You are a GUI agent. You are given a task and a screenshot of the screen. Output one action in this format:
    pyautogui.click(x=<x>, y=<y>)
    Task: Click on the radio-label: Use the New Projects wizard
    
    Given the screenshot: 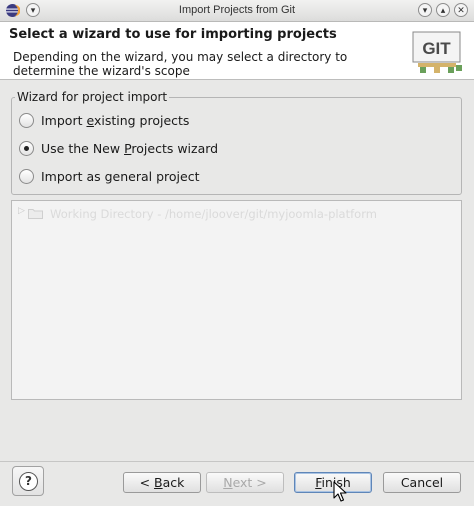 What is the action you would take?
    pyautogui.click(x=129, y=148)
    